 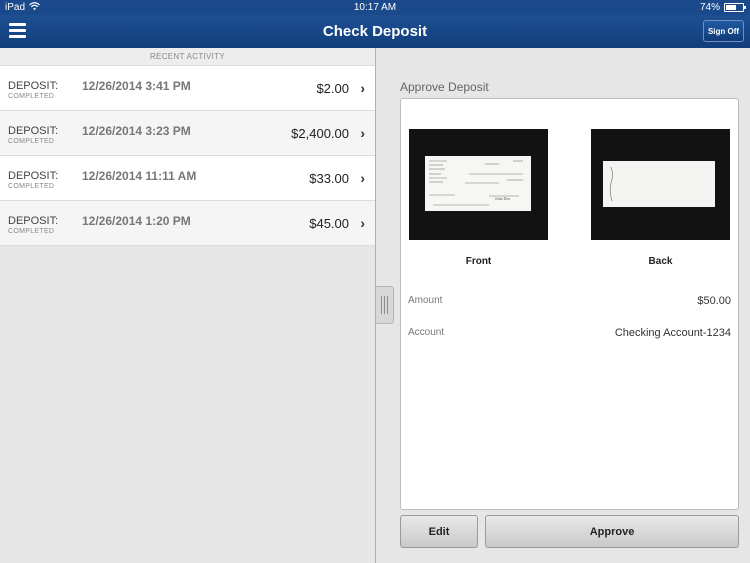 What do you see at coordinates (444, 87) in the screenshot?
I see `approve-deposit-title: Approve Deposit` at bounding box center [444, 87].